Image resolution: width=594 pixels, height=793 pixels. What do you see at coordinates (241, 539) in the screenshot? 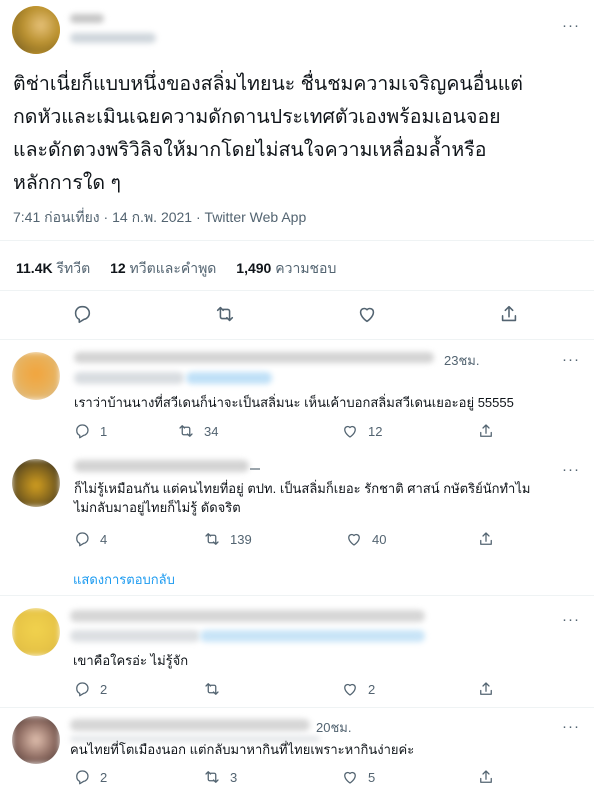
I see `retweet-count: 139` at bounding box center [241, 539].